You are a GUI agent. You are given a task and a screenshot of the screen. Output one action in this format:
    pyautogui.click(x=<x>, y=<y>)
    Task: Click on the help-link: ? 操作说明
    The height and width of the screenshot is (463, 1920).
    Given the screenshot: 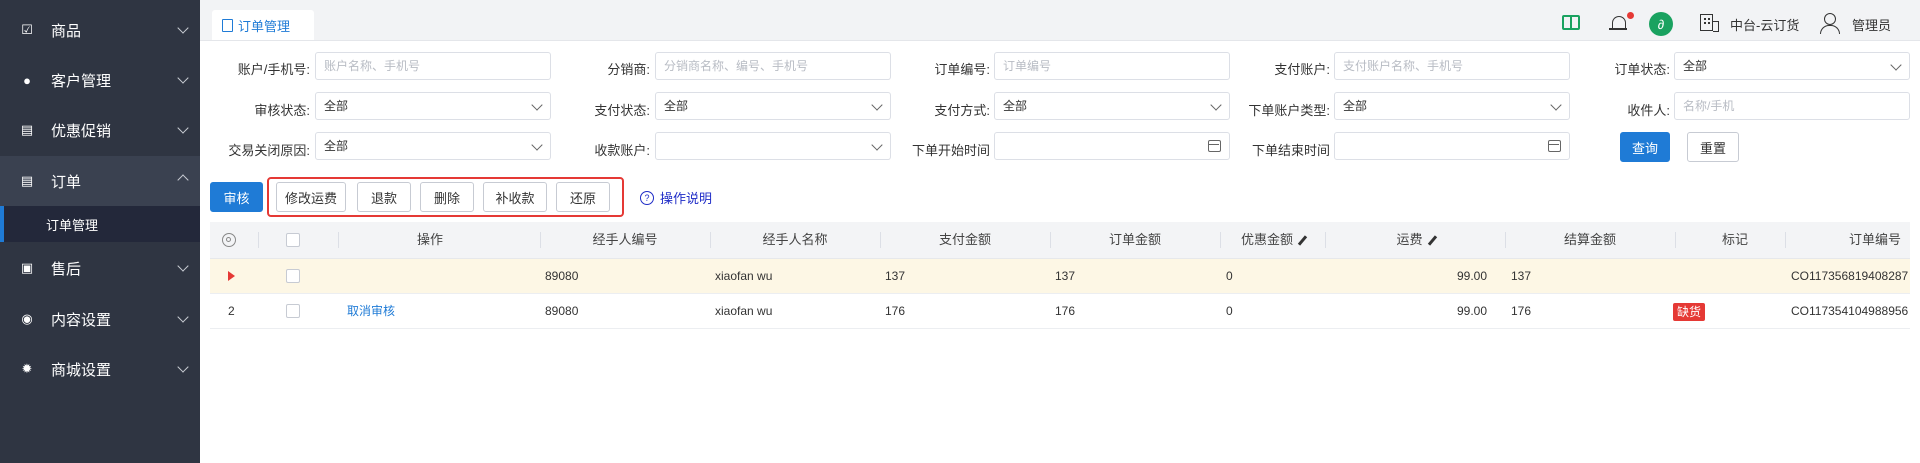 What is the action you would take?
    pyautogui.click(x=676, y=197)
    